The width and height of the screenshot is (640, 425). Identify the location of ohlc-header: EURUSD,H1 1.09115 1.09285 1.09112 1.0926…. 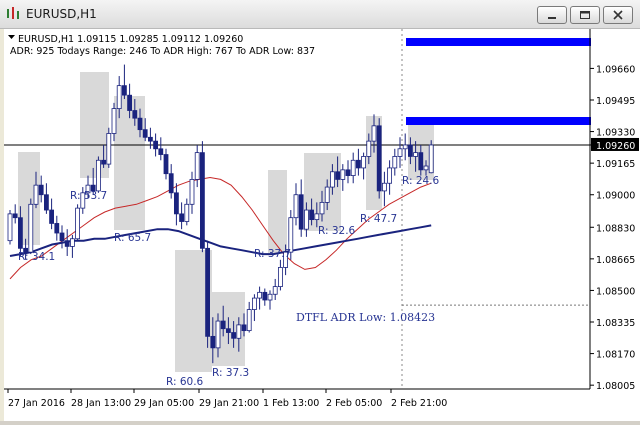
(130, 39).